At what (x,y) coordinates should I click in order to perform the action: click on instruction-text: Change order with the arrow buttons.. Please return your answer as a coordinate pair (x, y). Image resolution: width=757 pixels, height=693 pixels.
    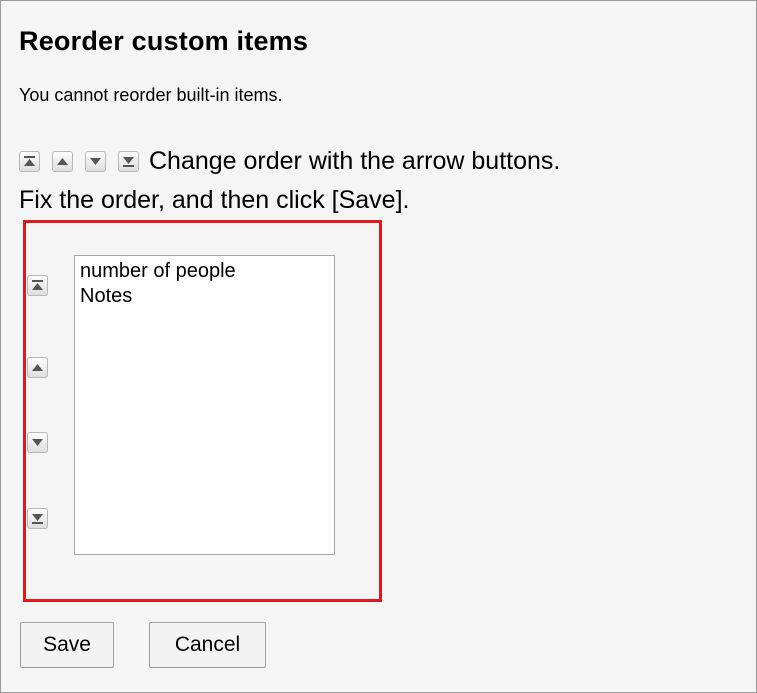
    Looking at the image, I should click on (355, 160).